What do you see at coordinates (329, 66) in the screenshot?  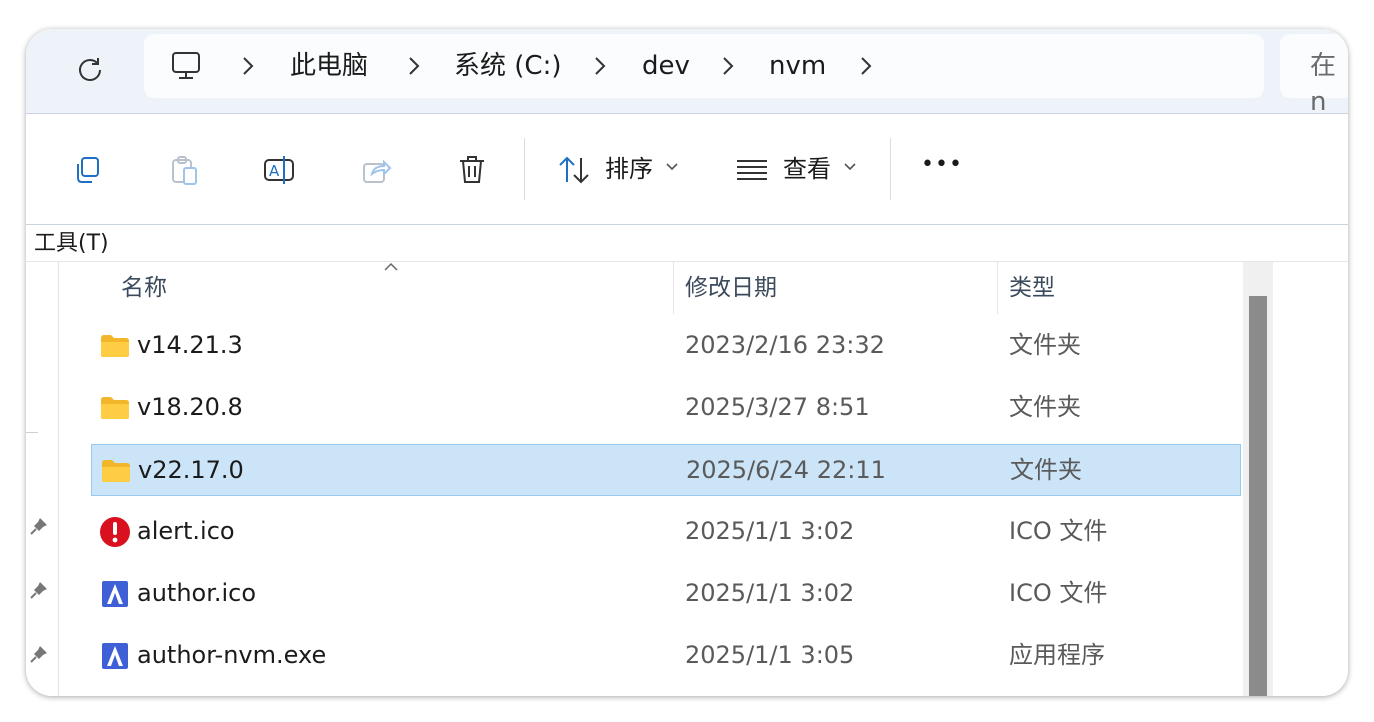 I see `breadcrumb-item-this-pc: 此电脑` at bounding box center [329, 66].